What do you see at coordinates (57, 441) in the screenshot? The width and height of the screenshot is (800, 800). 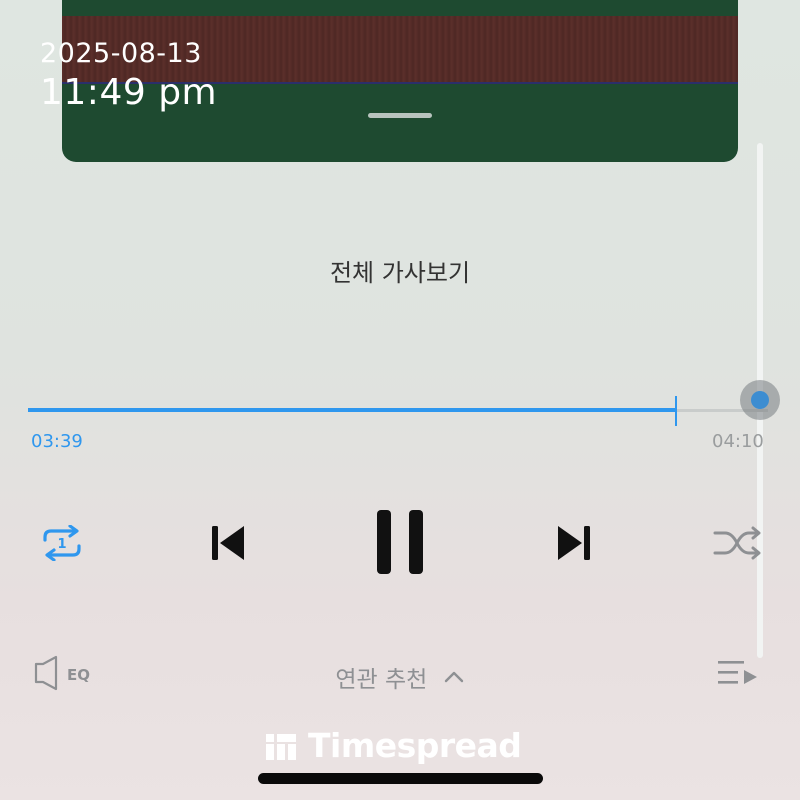 I see `current-time: 03:39` at bounding box center [57, 441].